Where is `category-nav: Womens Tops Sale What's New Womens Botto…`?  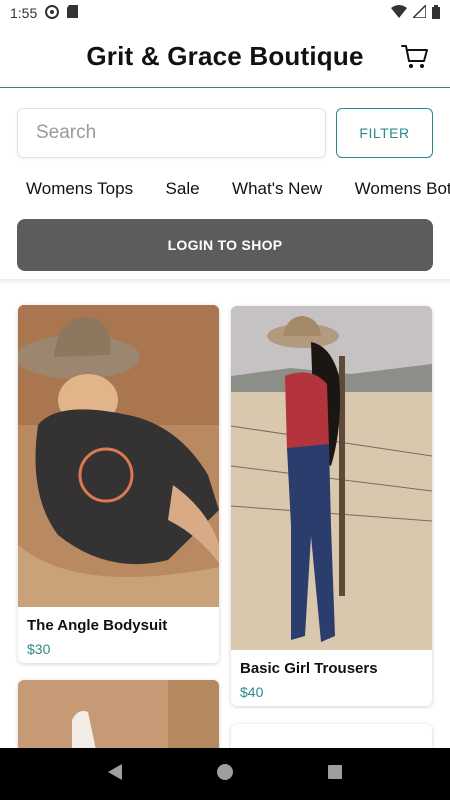 category-nav: Womens Tops Sale What's New Womens Botto… is located at coordinates (225, 189).